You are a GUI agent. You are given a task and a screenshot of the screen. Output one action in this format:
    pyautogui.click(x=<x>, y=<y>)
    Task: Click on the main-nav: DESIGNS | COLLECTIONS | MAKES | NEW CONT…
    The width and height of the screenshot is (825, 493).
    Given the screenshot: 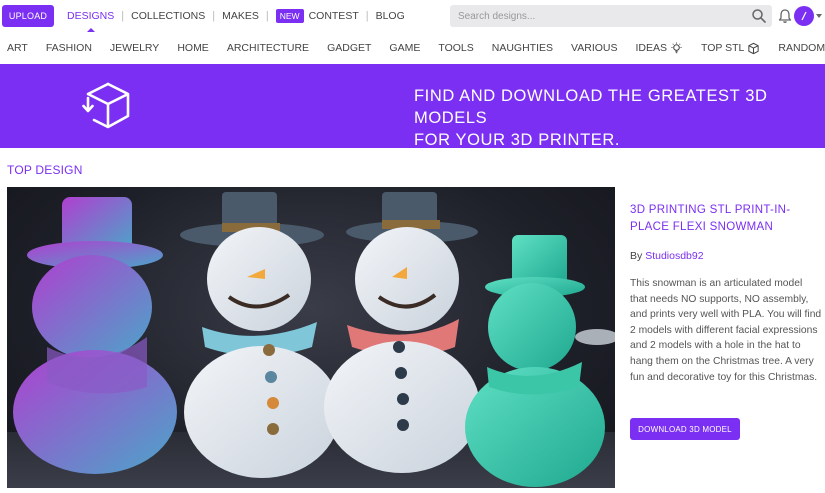 What is the action you would take?
    pyautogui.click(x=236, y=16)
    